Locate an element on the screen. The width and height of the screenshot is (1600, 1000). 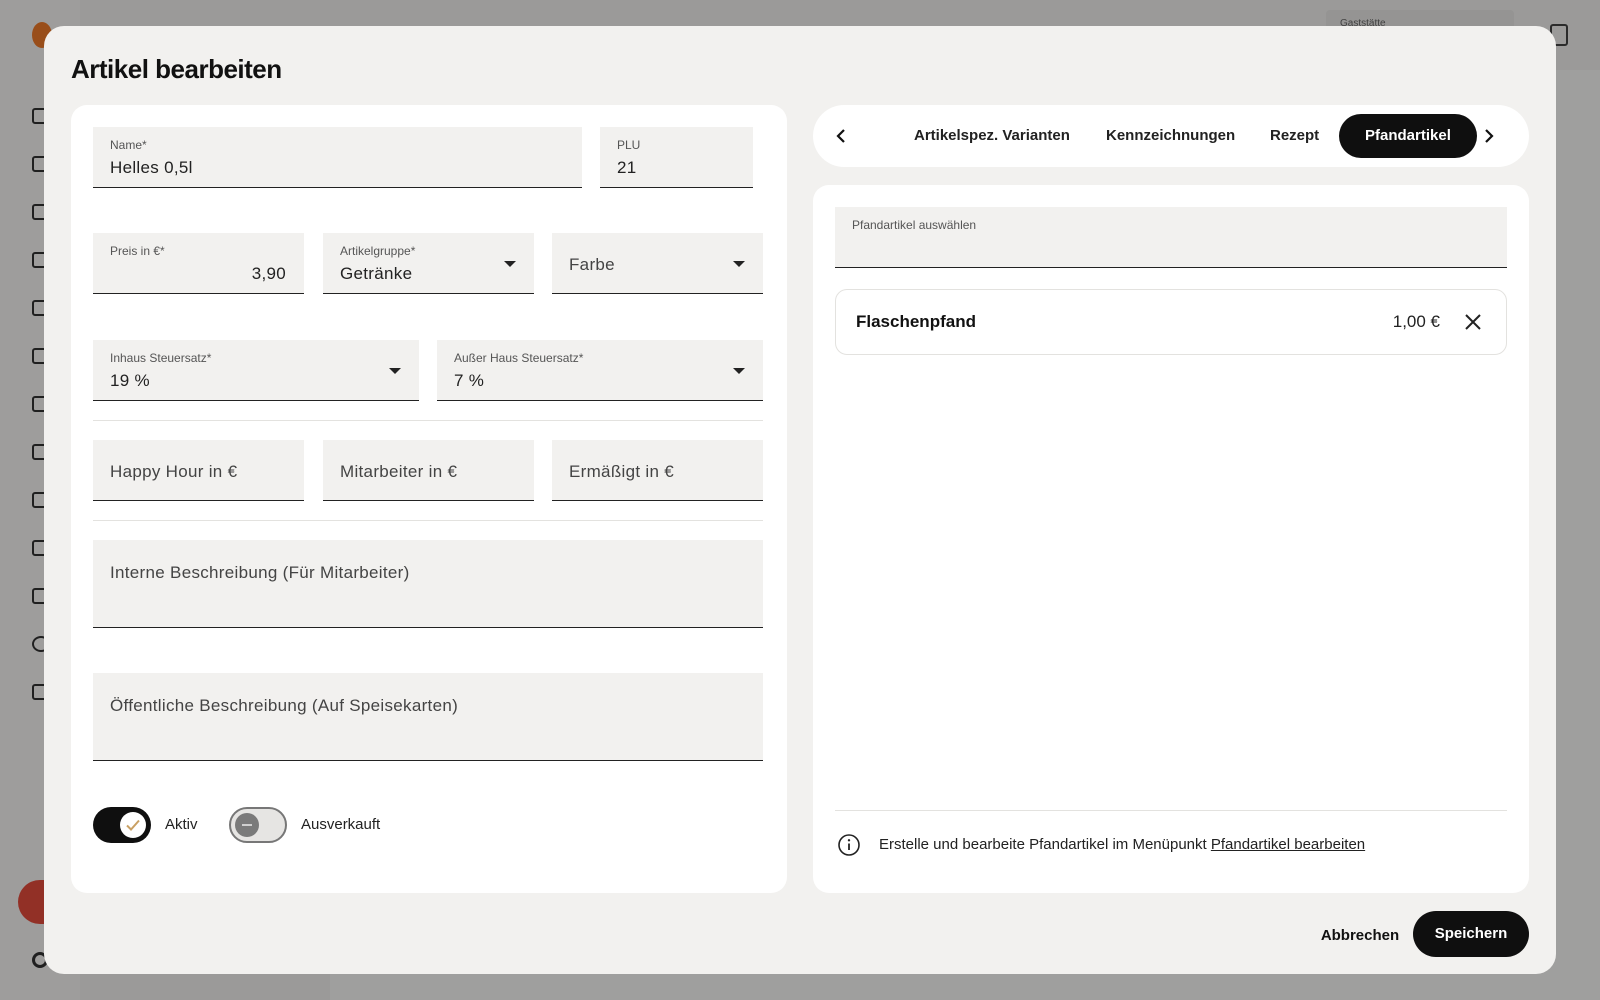
internal-description-placeholder: Interne Beschreibung (Für Mitarbeiter) is located at coordinates (260, 572).